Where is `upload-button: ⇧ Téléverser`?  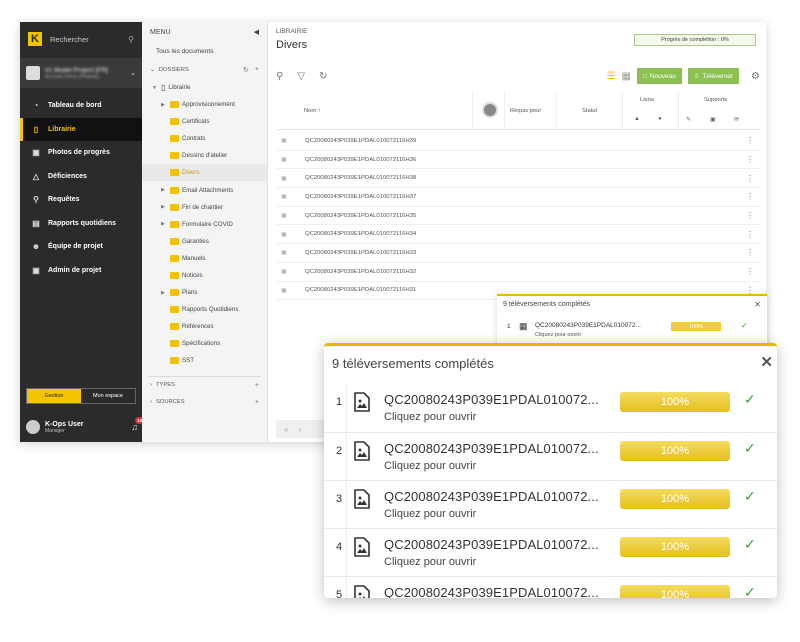
upload-button: ⇧ Téléverser is located at coordinates (713, 76).